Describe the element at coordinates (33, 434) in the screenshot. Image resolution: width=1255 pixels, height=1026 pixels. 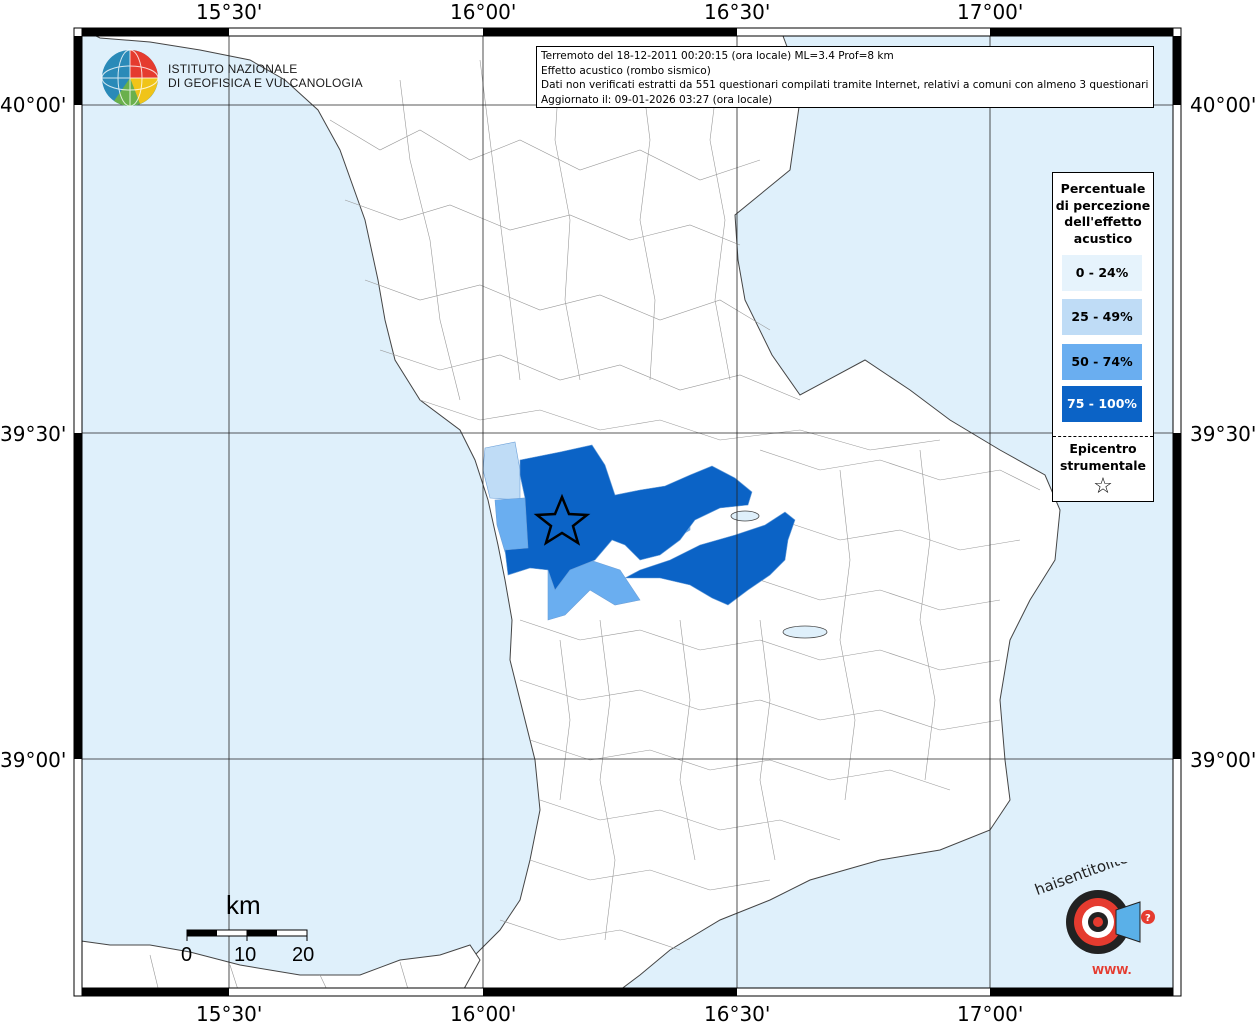
I see `lat-label-left: 39°30'` at that location.